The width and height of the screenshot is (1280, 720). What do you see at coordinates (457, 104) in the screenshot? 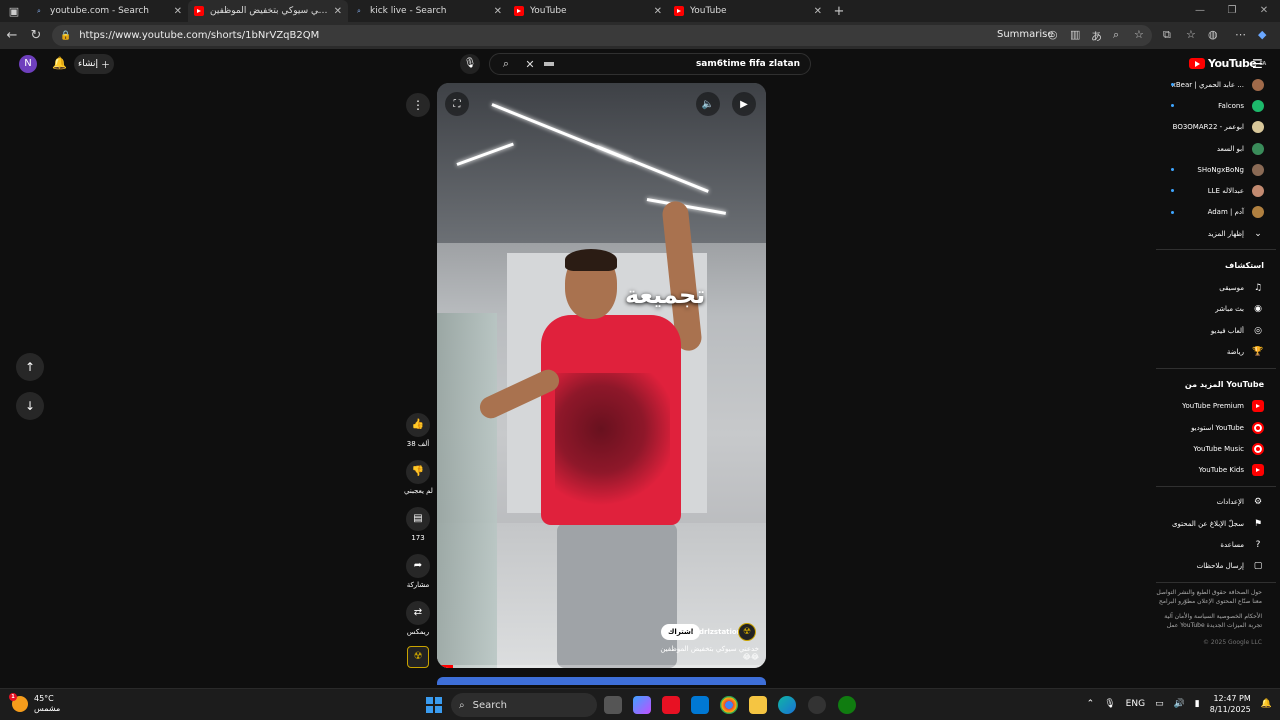
I see `fullscreen-icon: ⛶` at bounding box center [457, 104].